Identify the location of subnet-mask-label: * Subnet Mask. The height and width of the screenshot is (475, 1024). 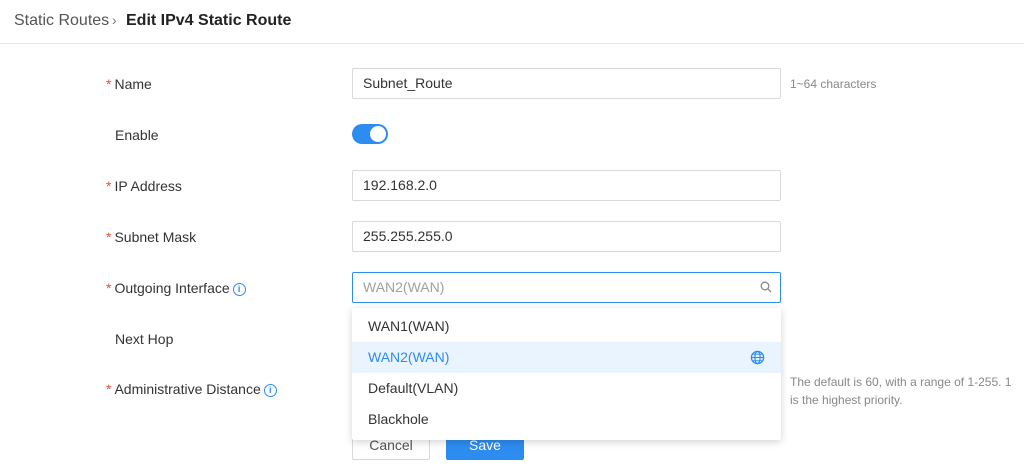
(151, 237).